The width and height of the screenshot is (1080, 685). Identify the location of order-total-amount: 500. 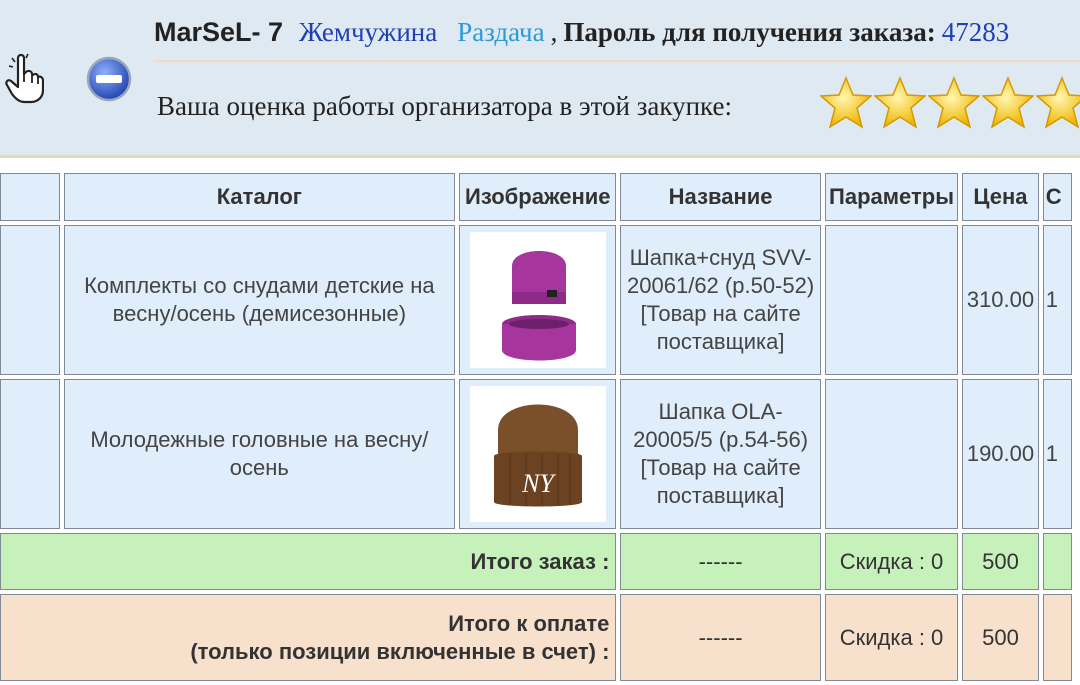
(1000, 561).